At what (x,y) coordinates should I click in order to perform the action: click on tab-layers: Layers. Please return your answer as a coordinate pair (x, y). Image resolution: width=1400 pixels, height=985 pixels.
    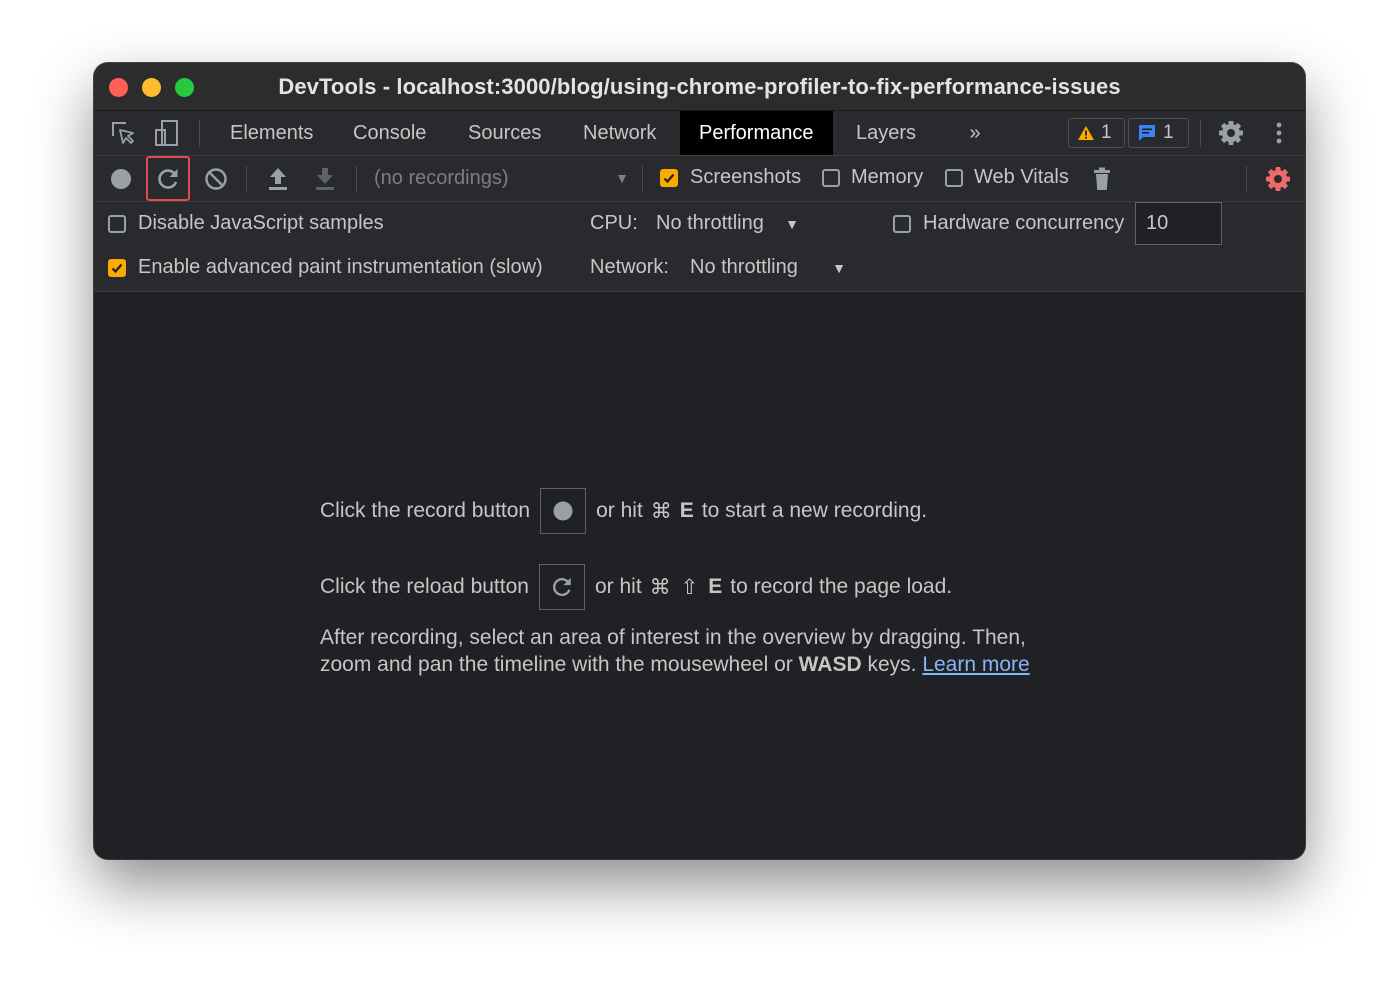
    Looking at the image, I should click on (886, 133).